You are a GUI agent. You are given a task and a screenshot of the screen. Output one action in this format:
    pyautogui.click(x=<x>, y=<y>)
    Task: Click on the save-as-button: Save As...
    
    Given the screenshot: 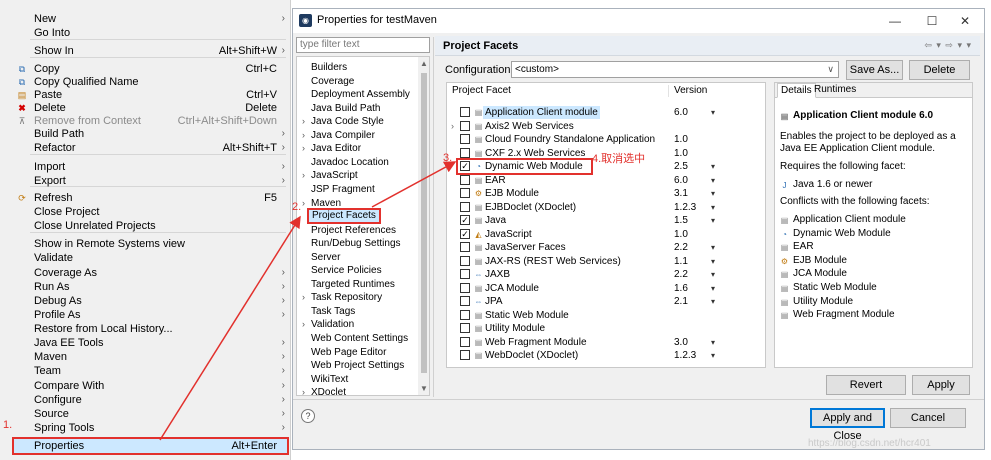 What is the action you would take?
    pyautogui.click(x=874, y=70)
    